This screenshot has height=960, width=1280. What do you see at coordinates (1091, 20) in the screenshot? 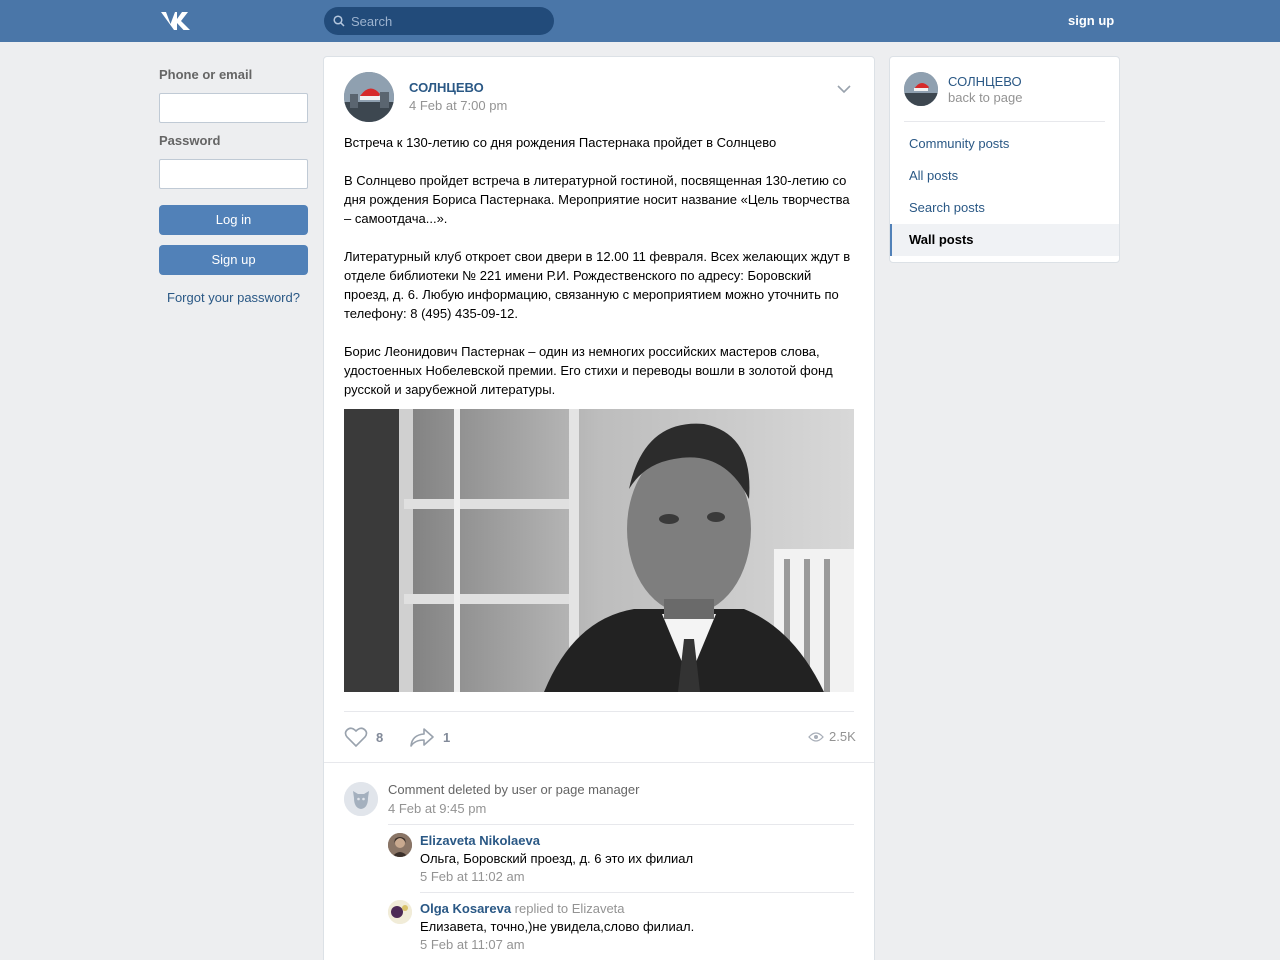
I see `header-signup-link: sign up` at bounding box center [1091, 20].